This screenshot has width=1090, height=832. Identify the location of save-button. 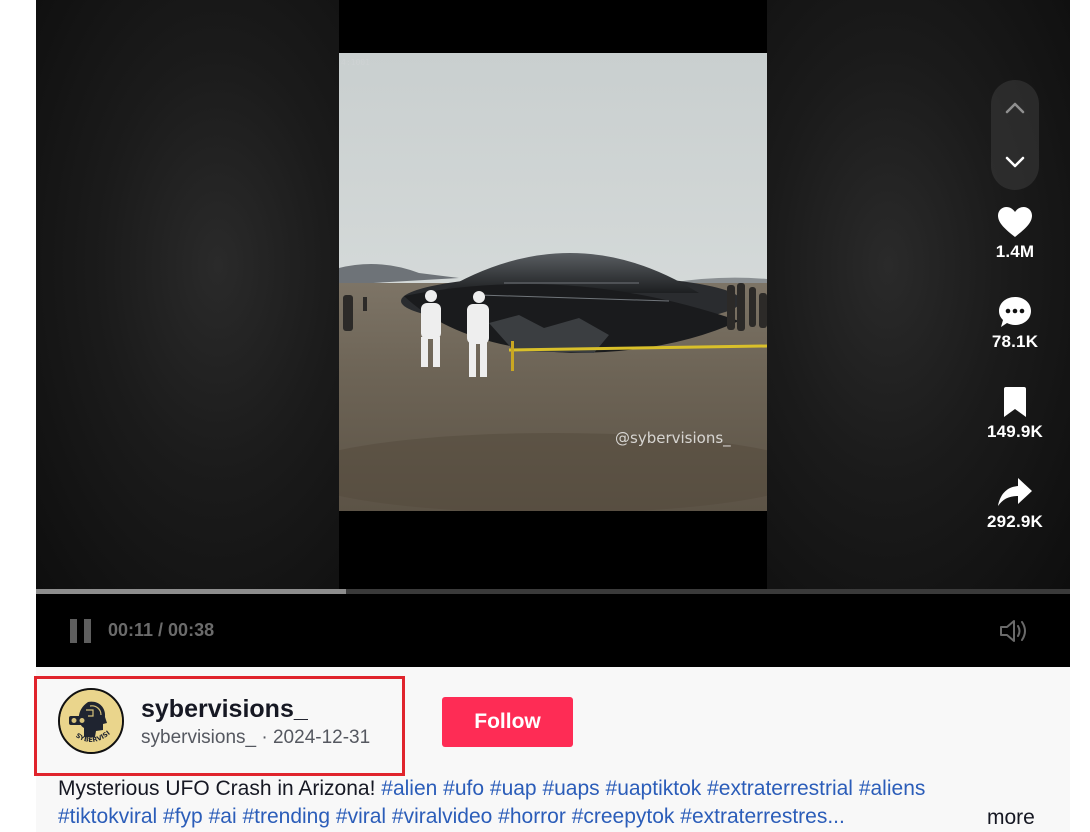
(1015, 402).